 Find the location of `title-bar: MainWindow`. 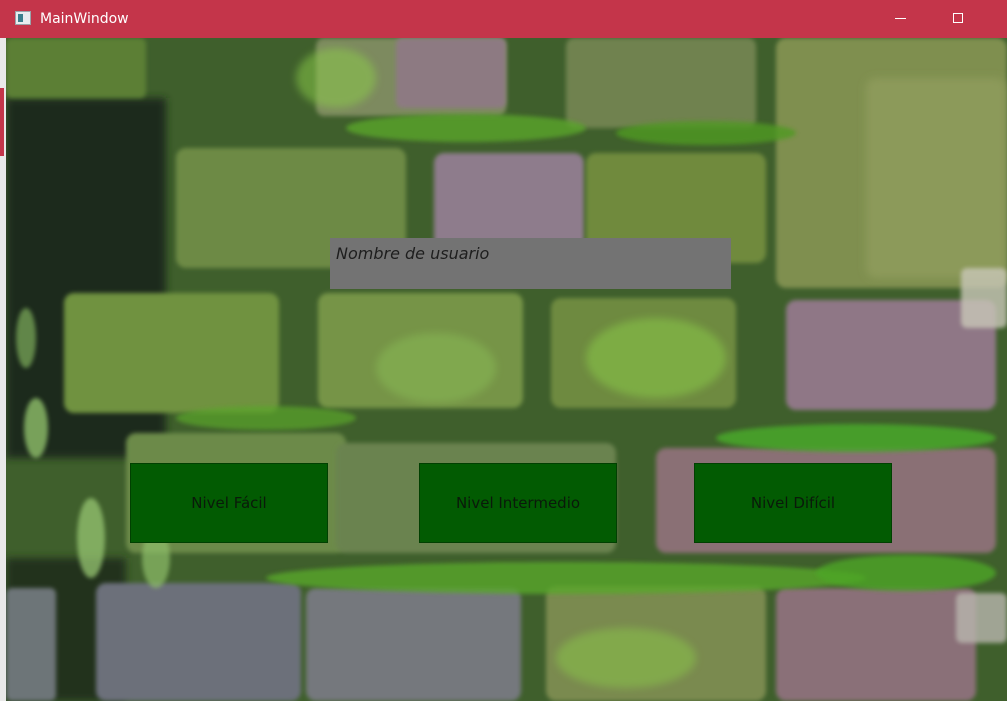

title-bar: MainWindow is located at coordinates (503, 19).